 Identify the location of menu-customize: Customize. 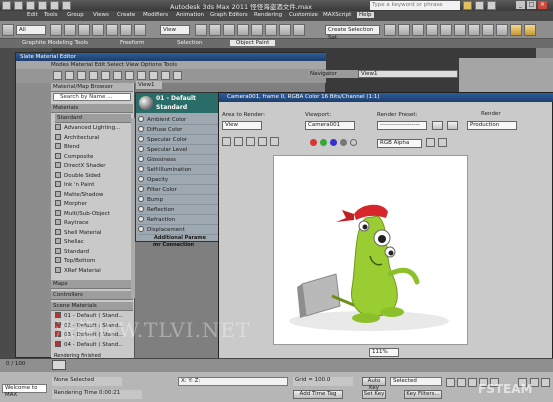
(303, 15).